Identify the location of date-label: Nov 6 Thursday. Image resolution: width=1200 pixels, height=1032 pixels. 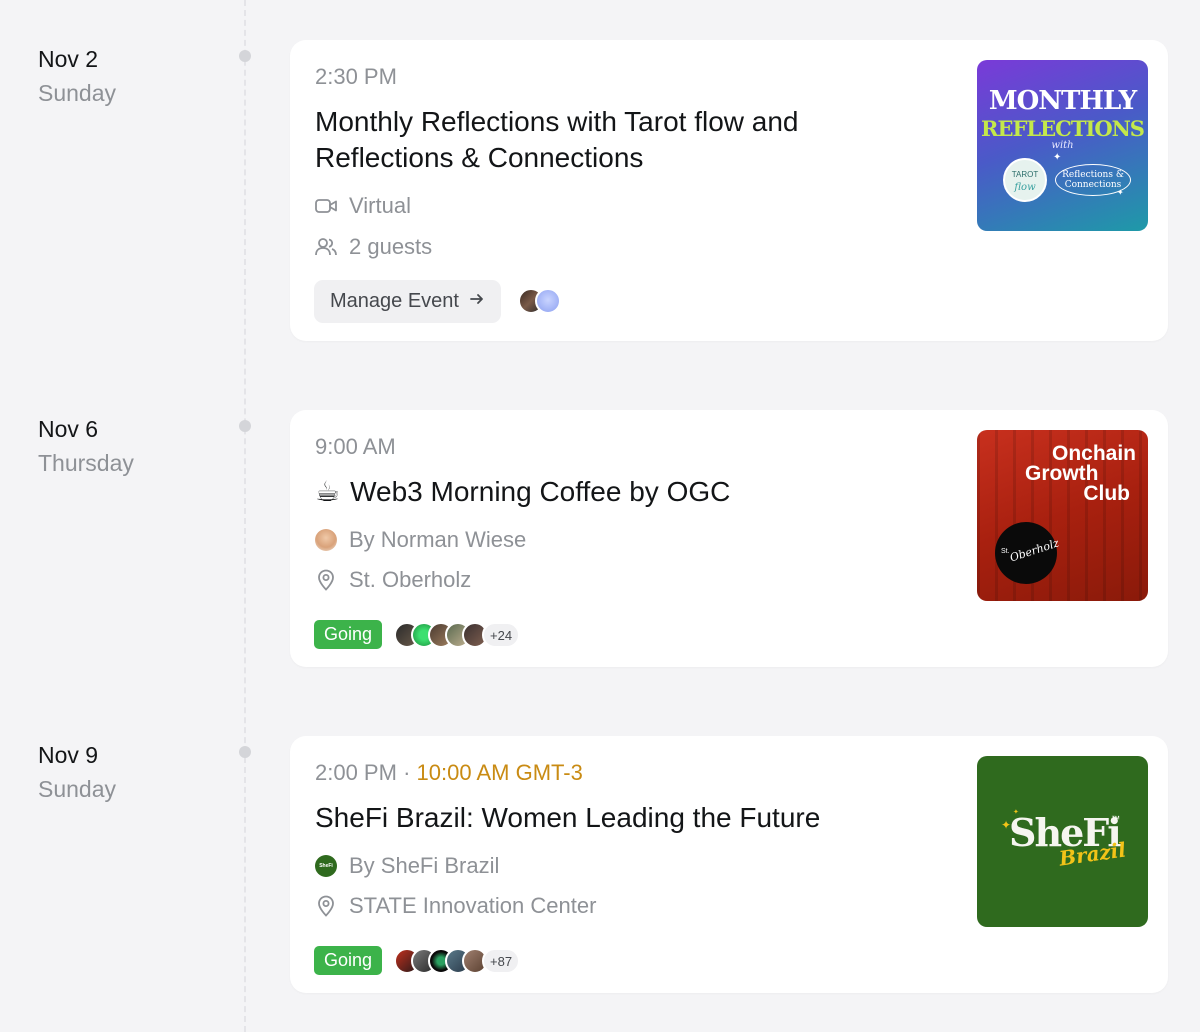
(86, 446).